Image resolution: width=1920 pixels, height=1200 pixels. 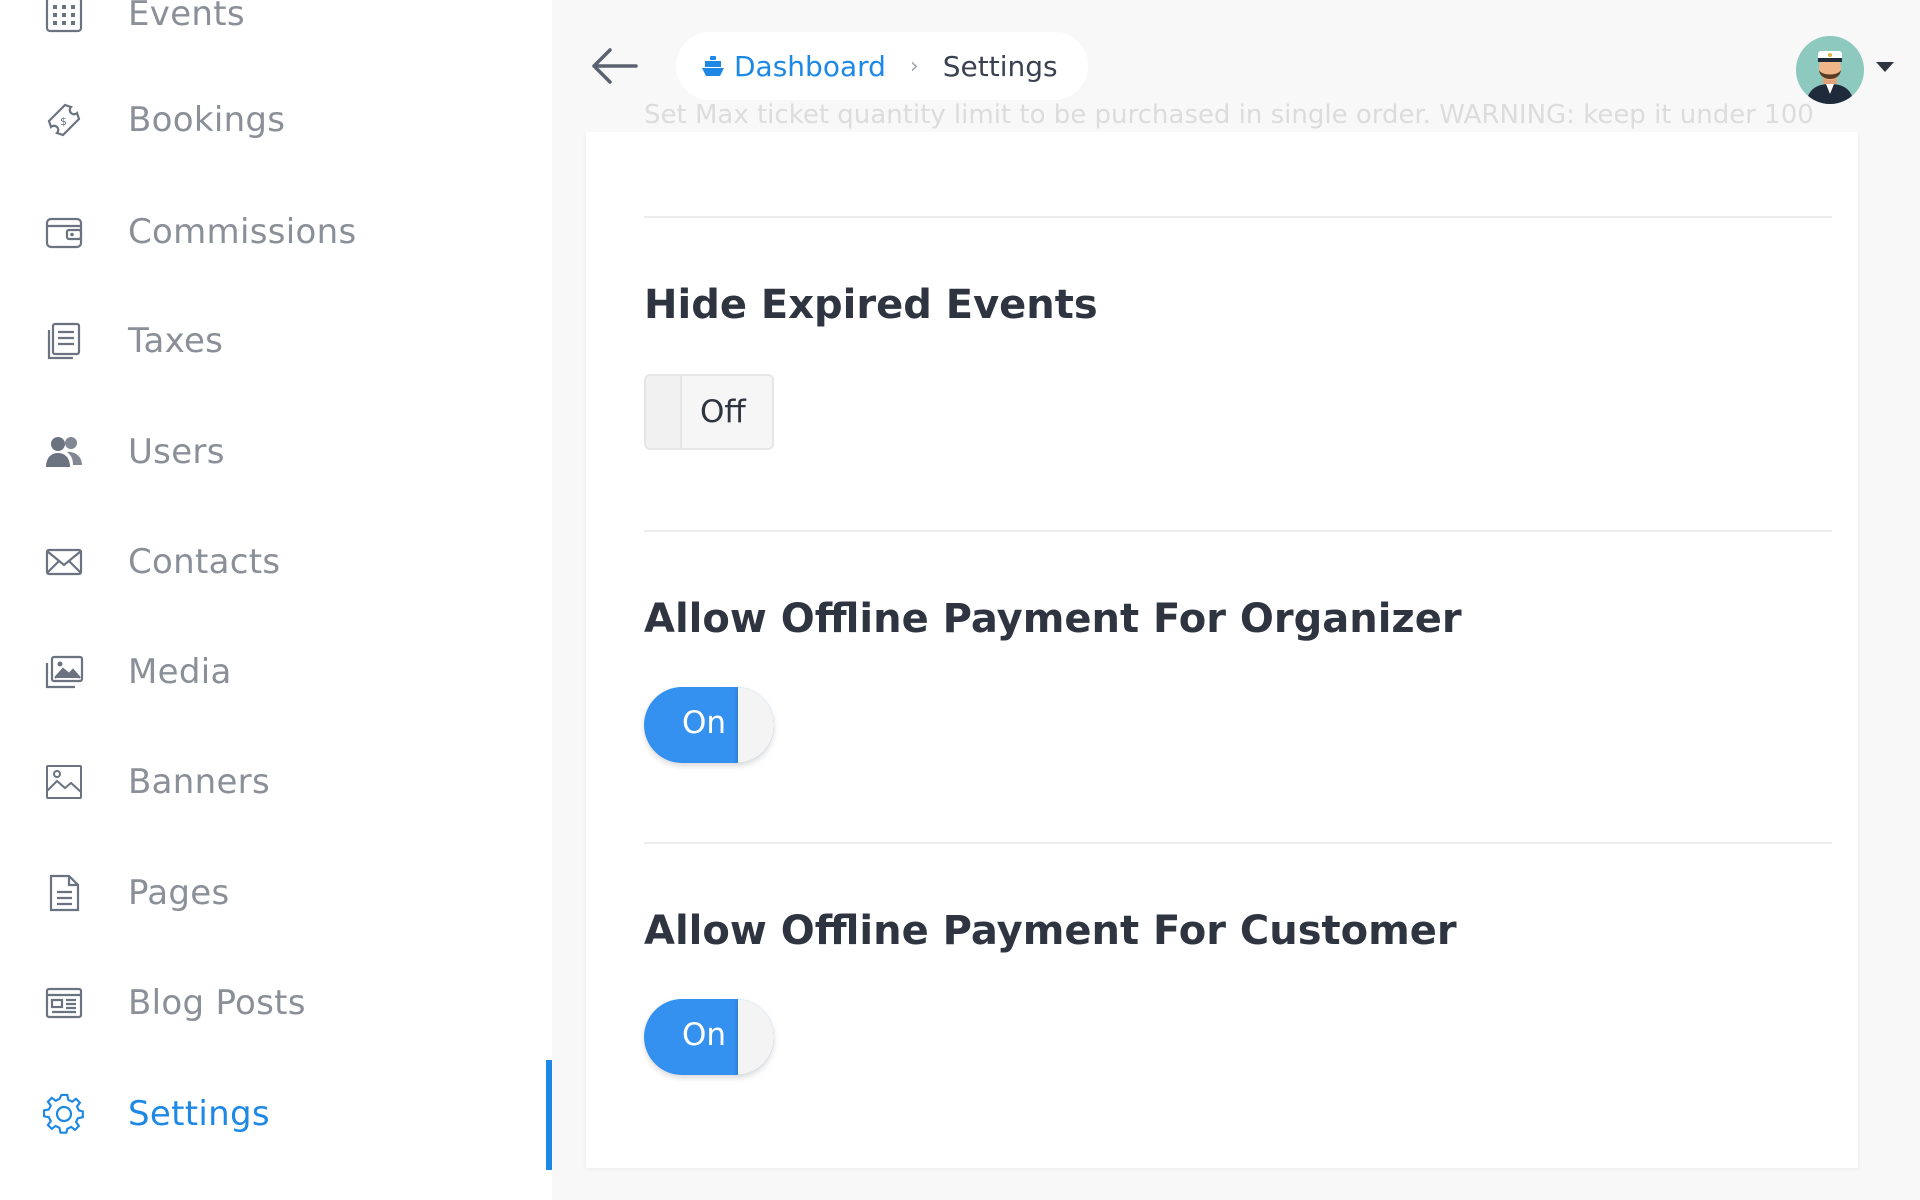 What do you see at coordinates (199, 1114) in the screenshot?
I see `sidebar-item-label: Settings` at bounding box center [199, 1114].